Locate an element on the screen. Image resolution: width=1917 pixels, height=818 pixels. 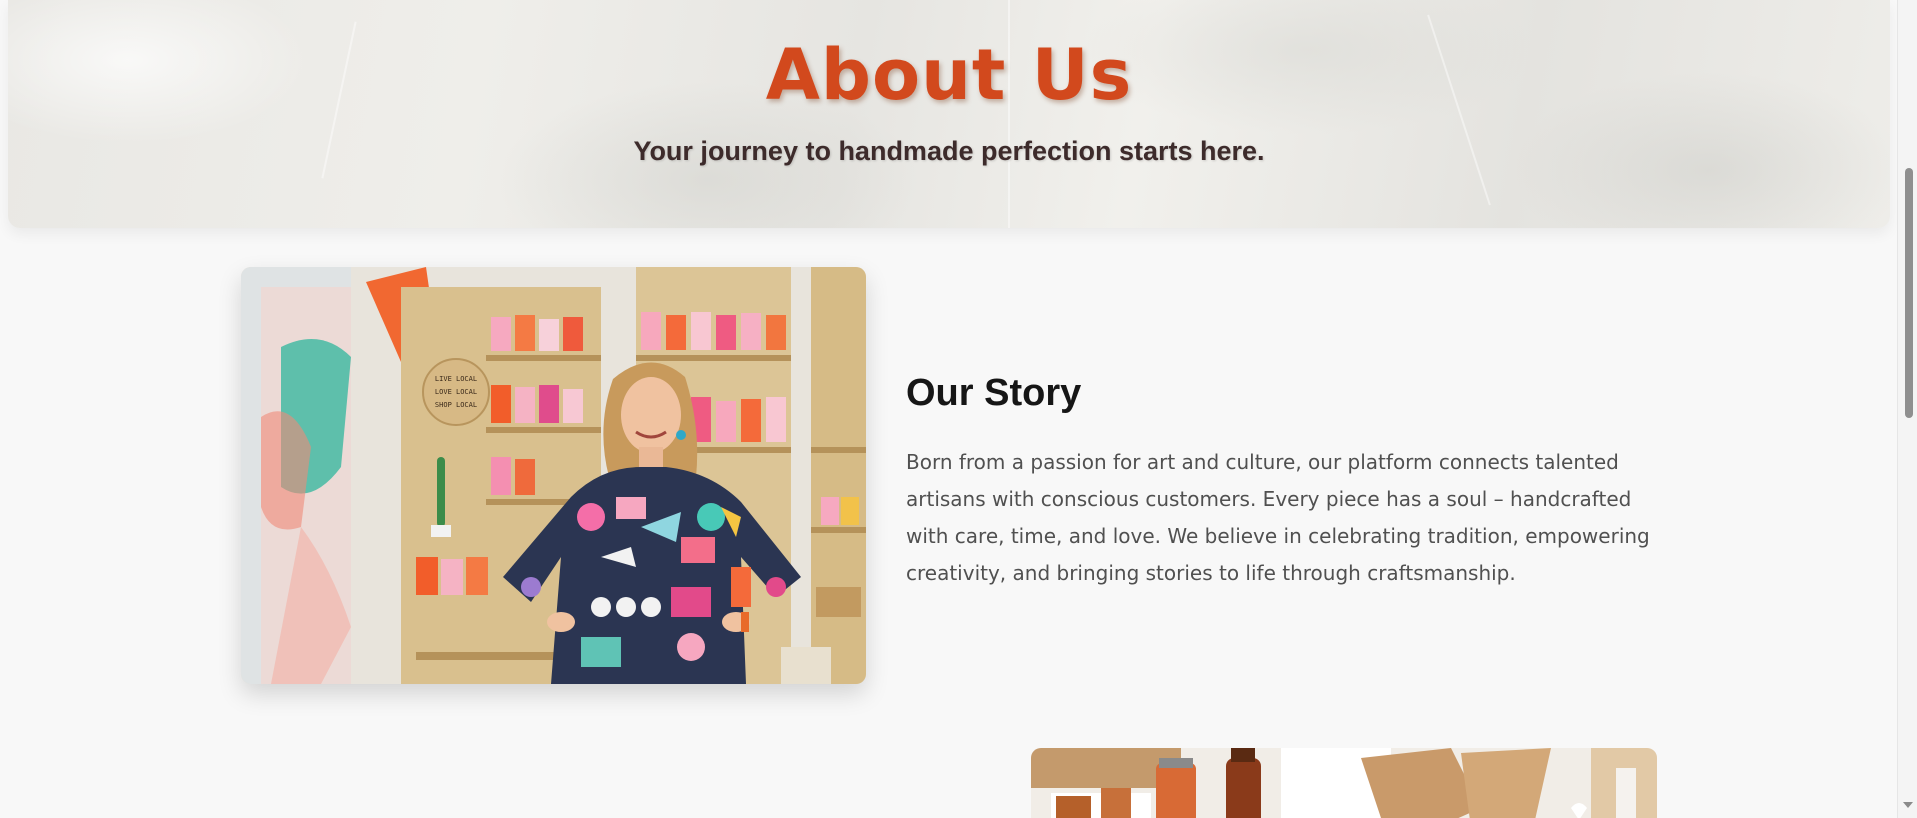
scrollbar-thumb is located at coordinates (1909, 293).